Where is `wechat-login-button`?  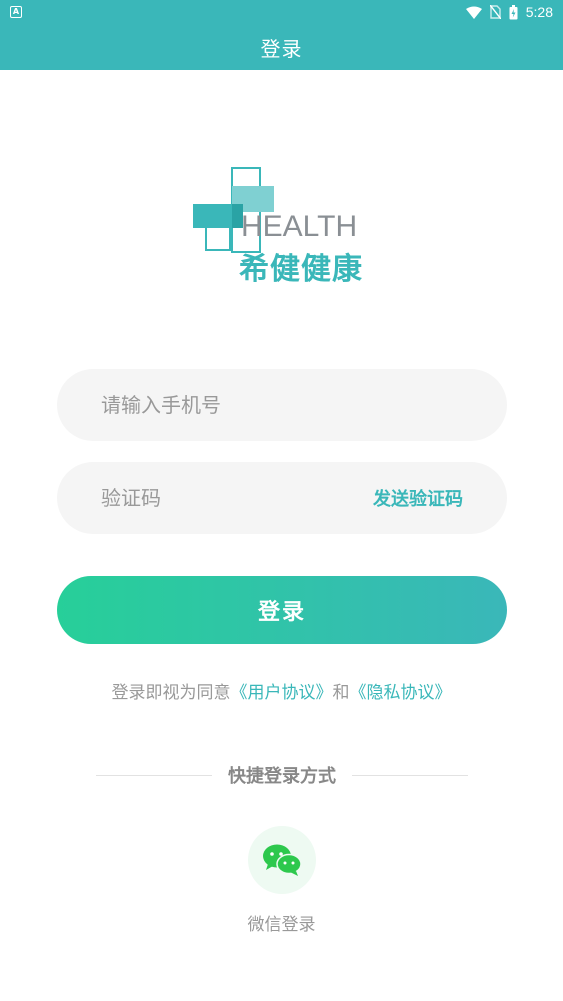 wechat-login-button is located at coordinates (282, 860).